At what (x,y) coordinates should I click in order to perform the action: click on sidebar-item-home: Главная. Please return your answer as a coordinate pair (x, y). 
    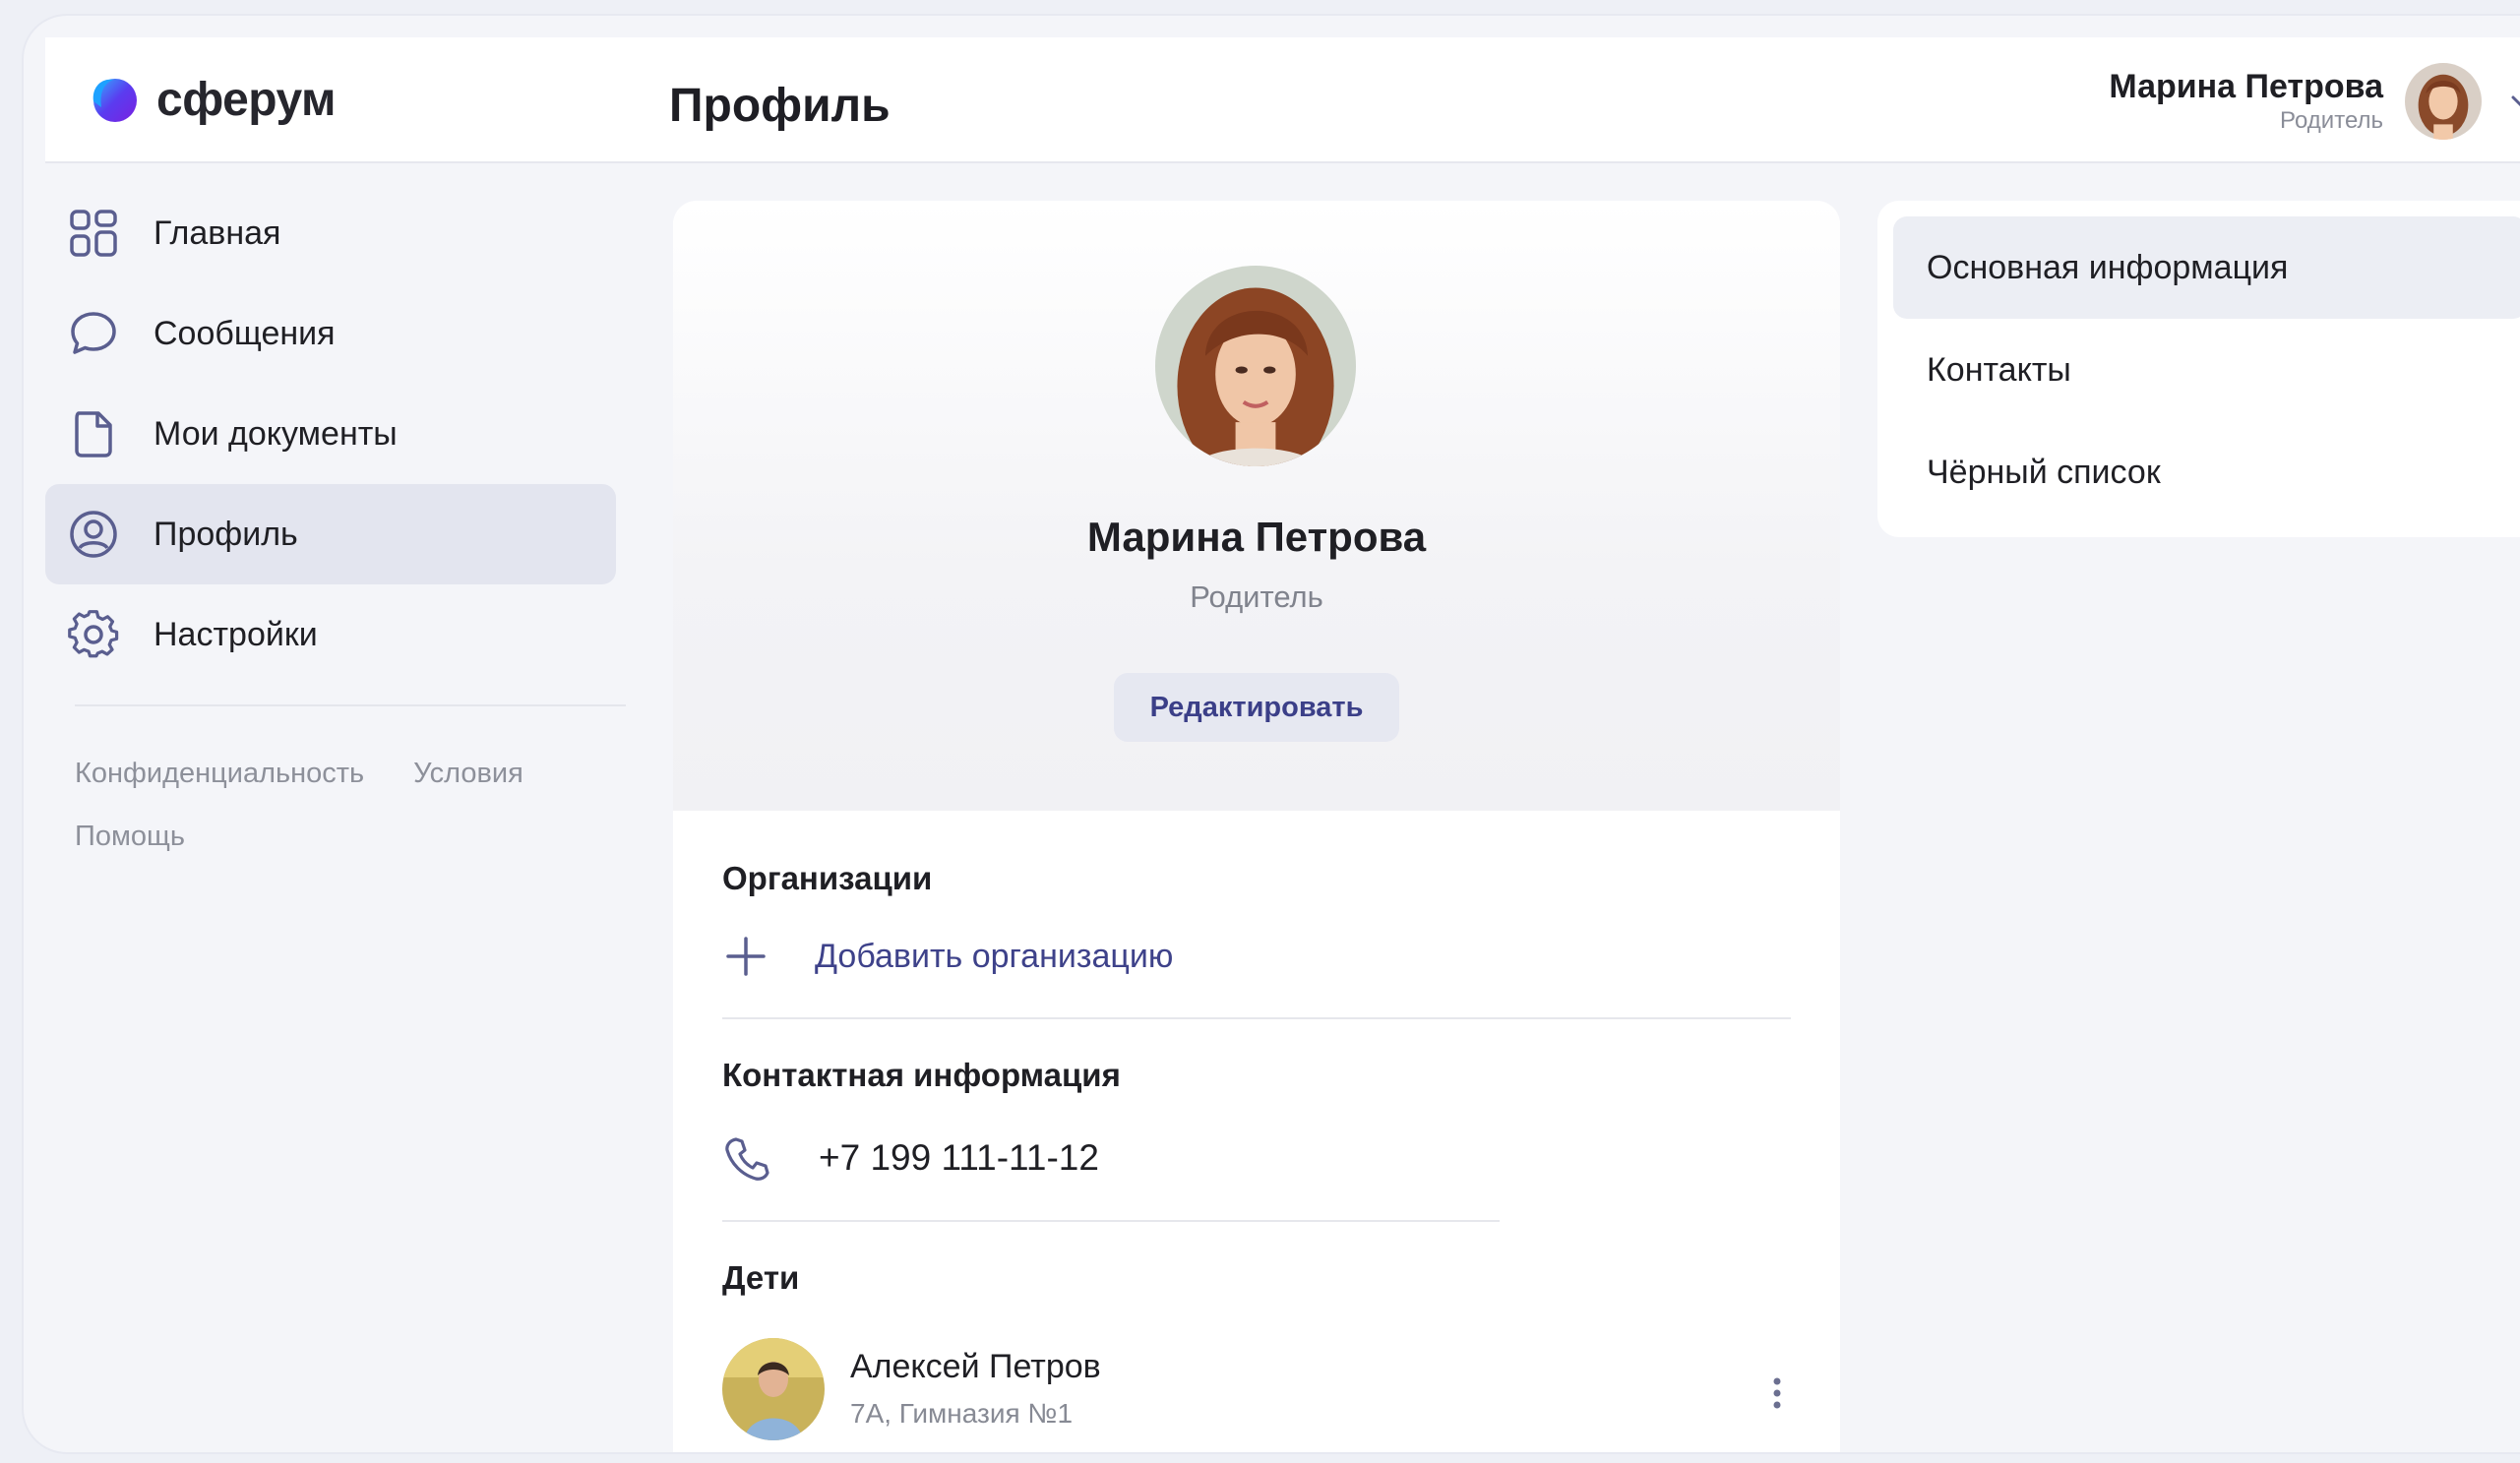
    Looking at the image, I should click on (330, 233).